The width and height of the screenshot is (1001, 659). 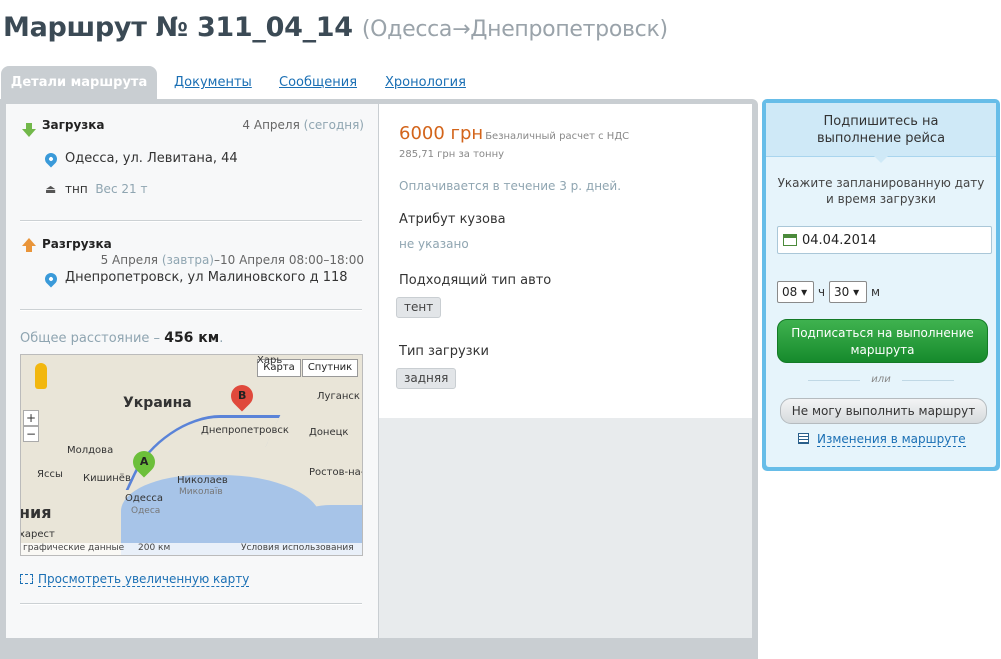 I want to click on payment-terms: Оплачивается в течение 3 р. дней., so click(x=510, y=186).